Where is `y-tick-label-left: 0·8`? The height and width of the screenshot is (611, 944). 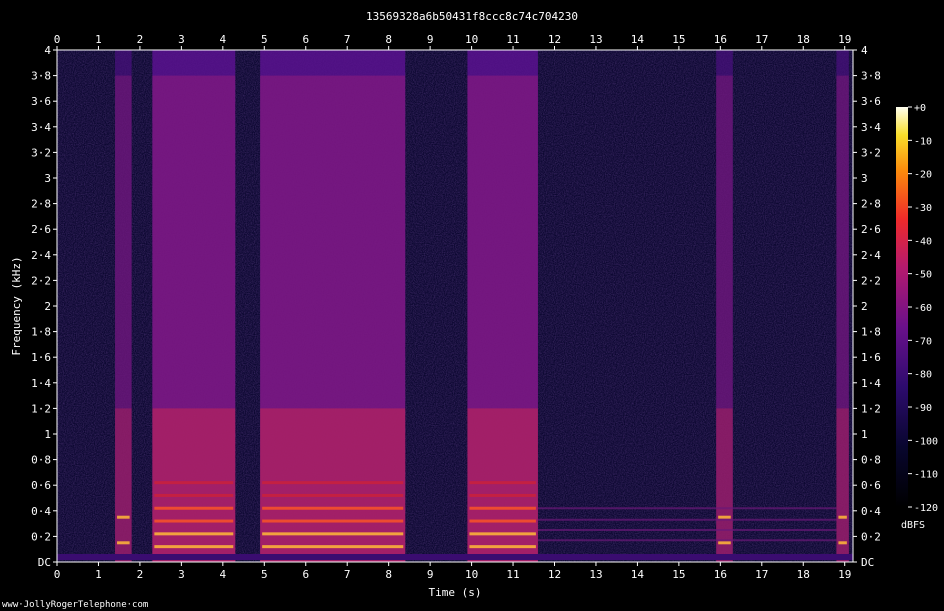 y-tick-label-left: 0·8 is located at coordinates (41, 460).